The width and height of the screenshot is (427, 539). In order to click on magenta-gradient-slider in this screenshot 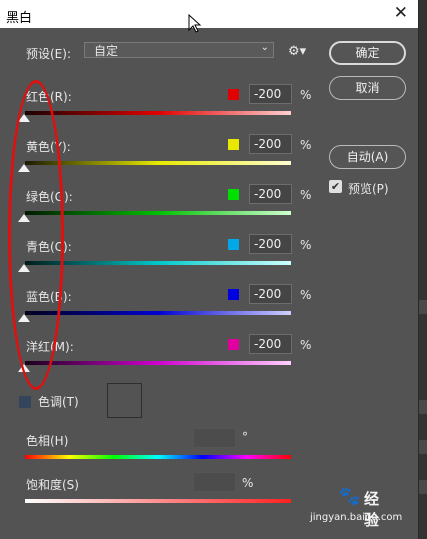, I will do `click(158, 363)`.